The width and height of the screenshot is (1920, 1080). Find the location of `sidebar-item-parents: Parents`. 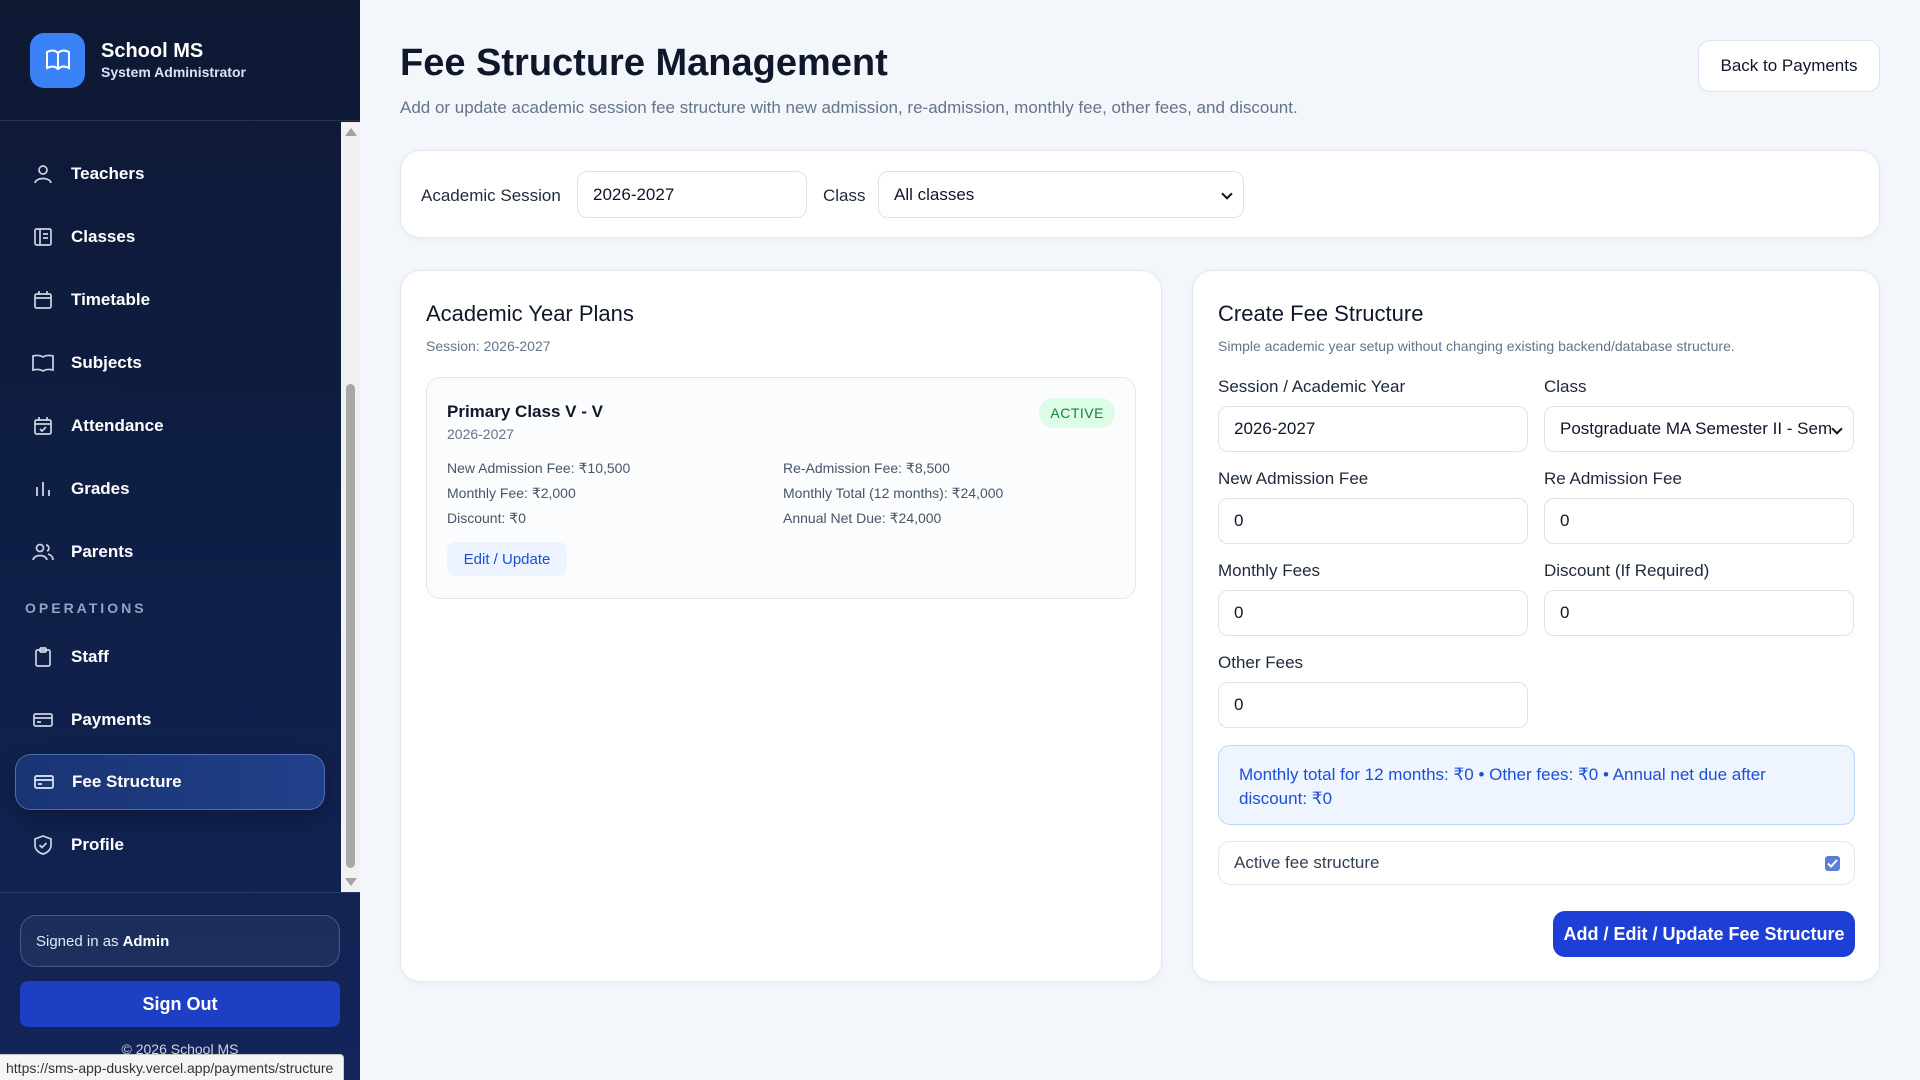

sidebar-item-parents: Parents is located at coordinates (170, 552).